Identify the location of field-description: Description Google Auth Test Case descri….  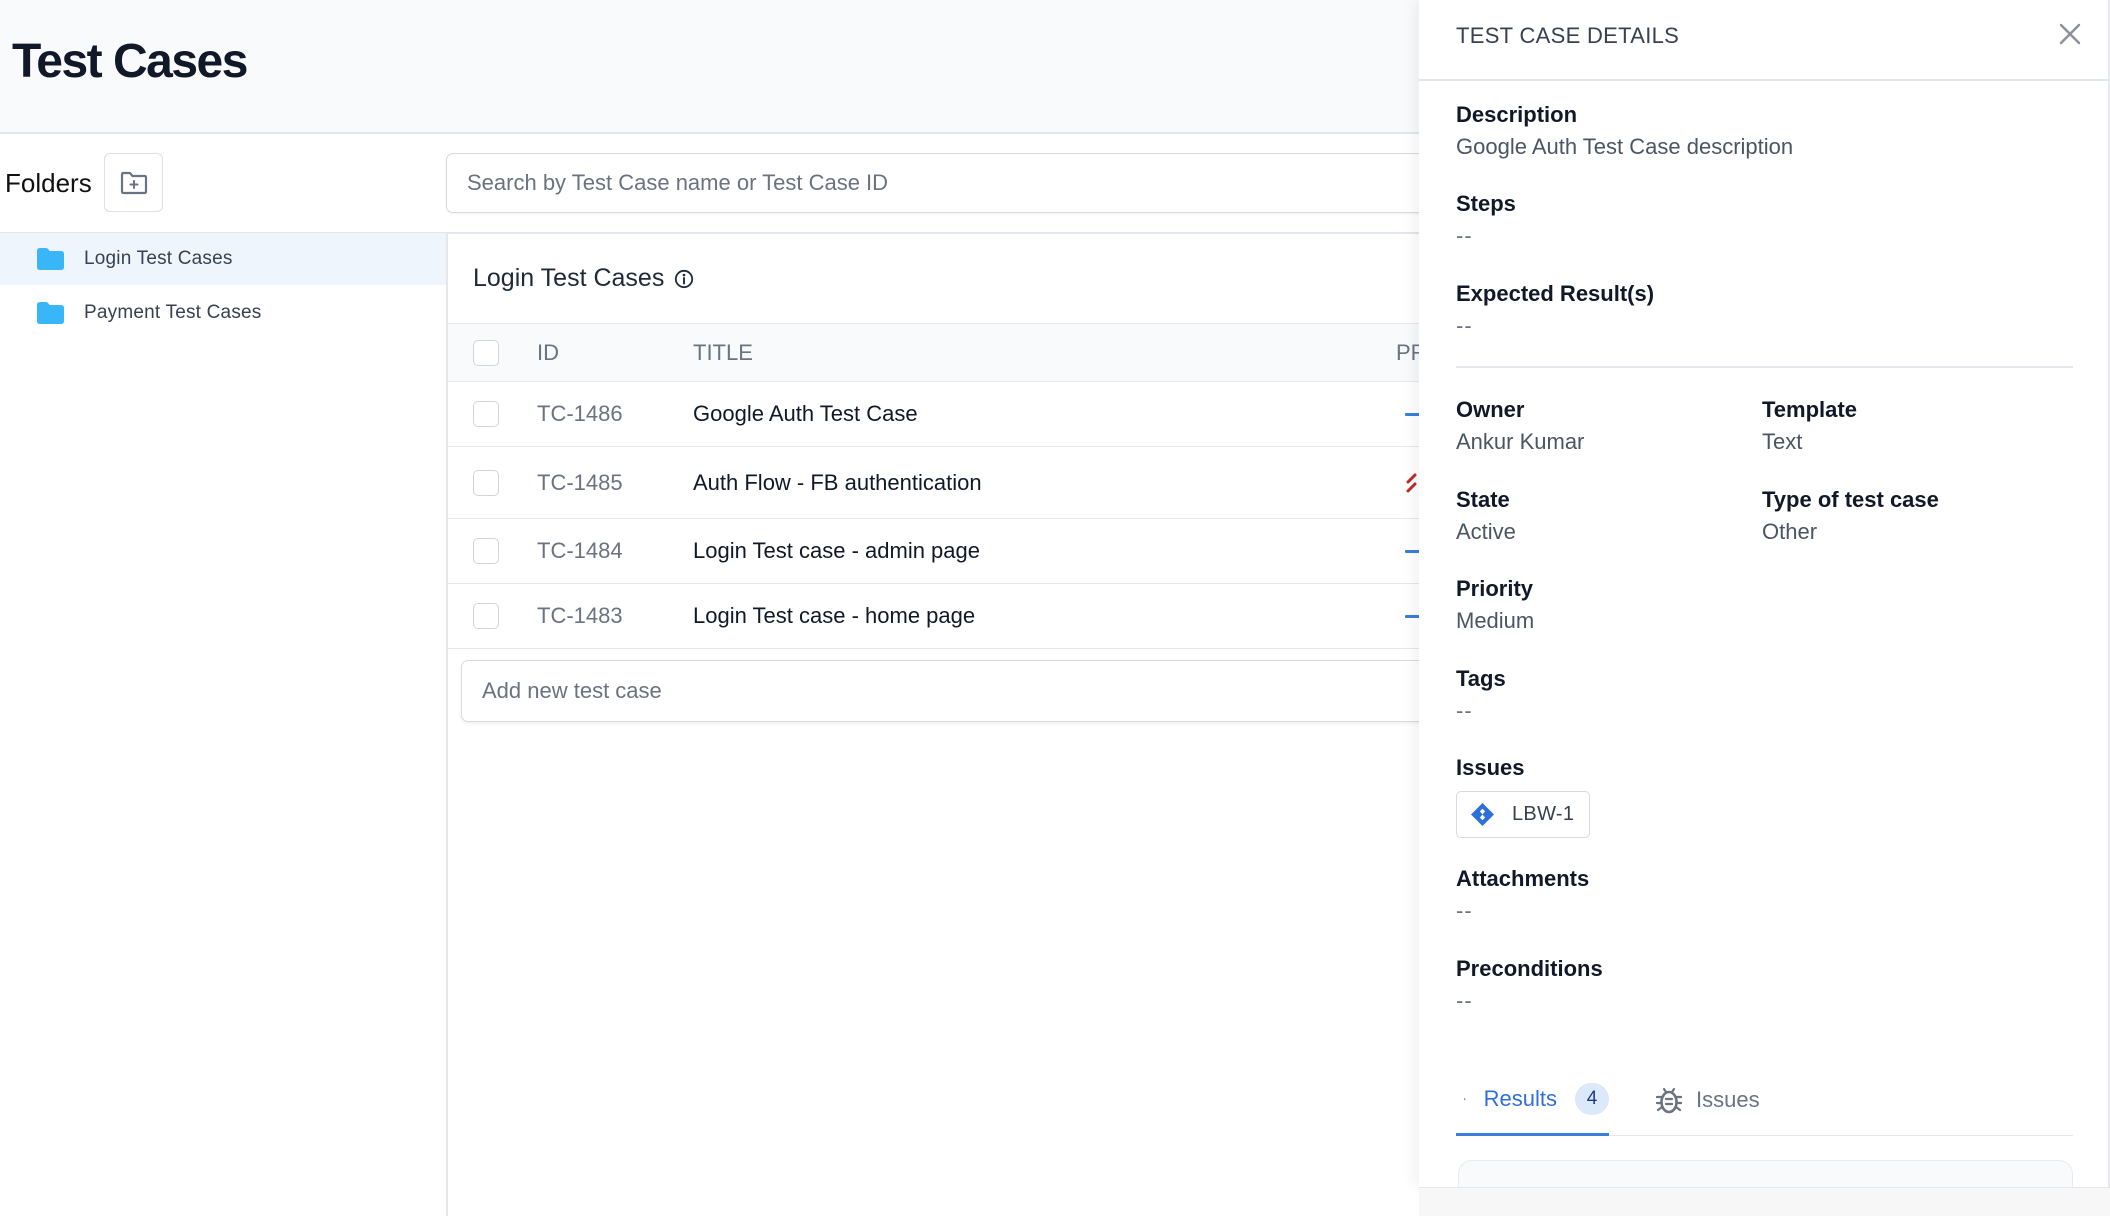
(1624, 131).